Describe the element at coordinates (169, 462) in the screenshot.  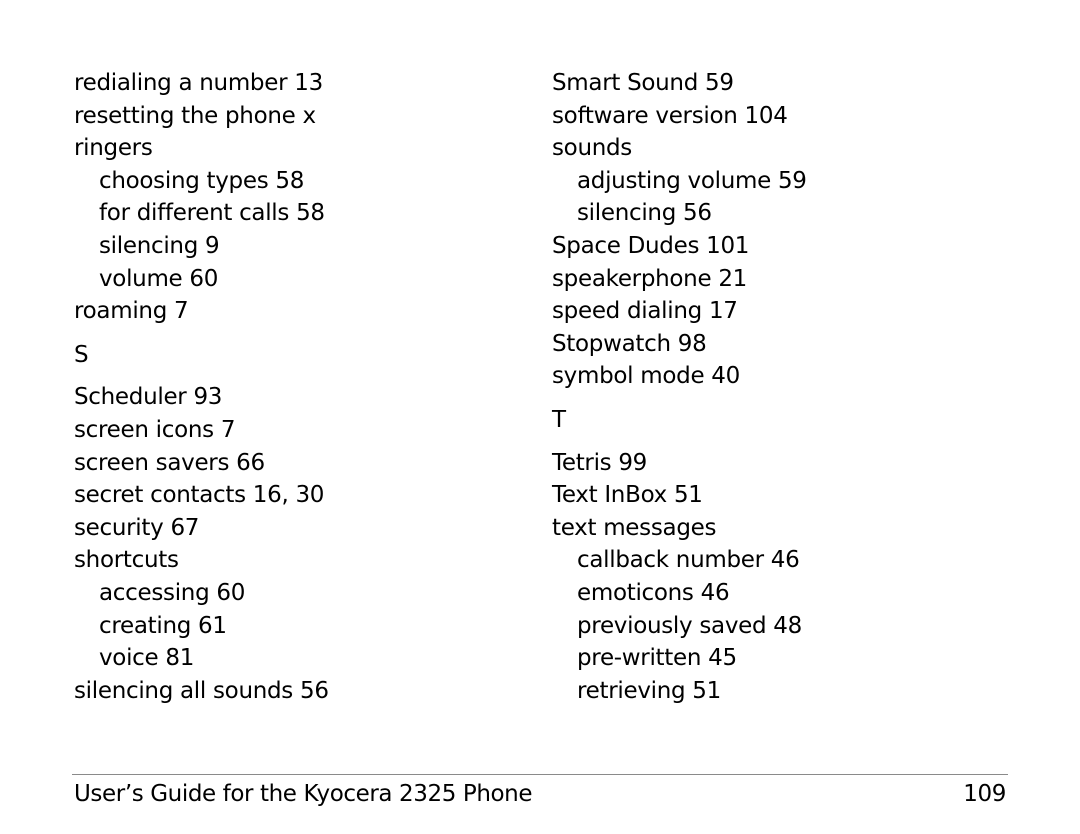
I see `index-entry: screen savers 66` at that location.